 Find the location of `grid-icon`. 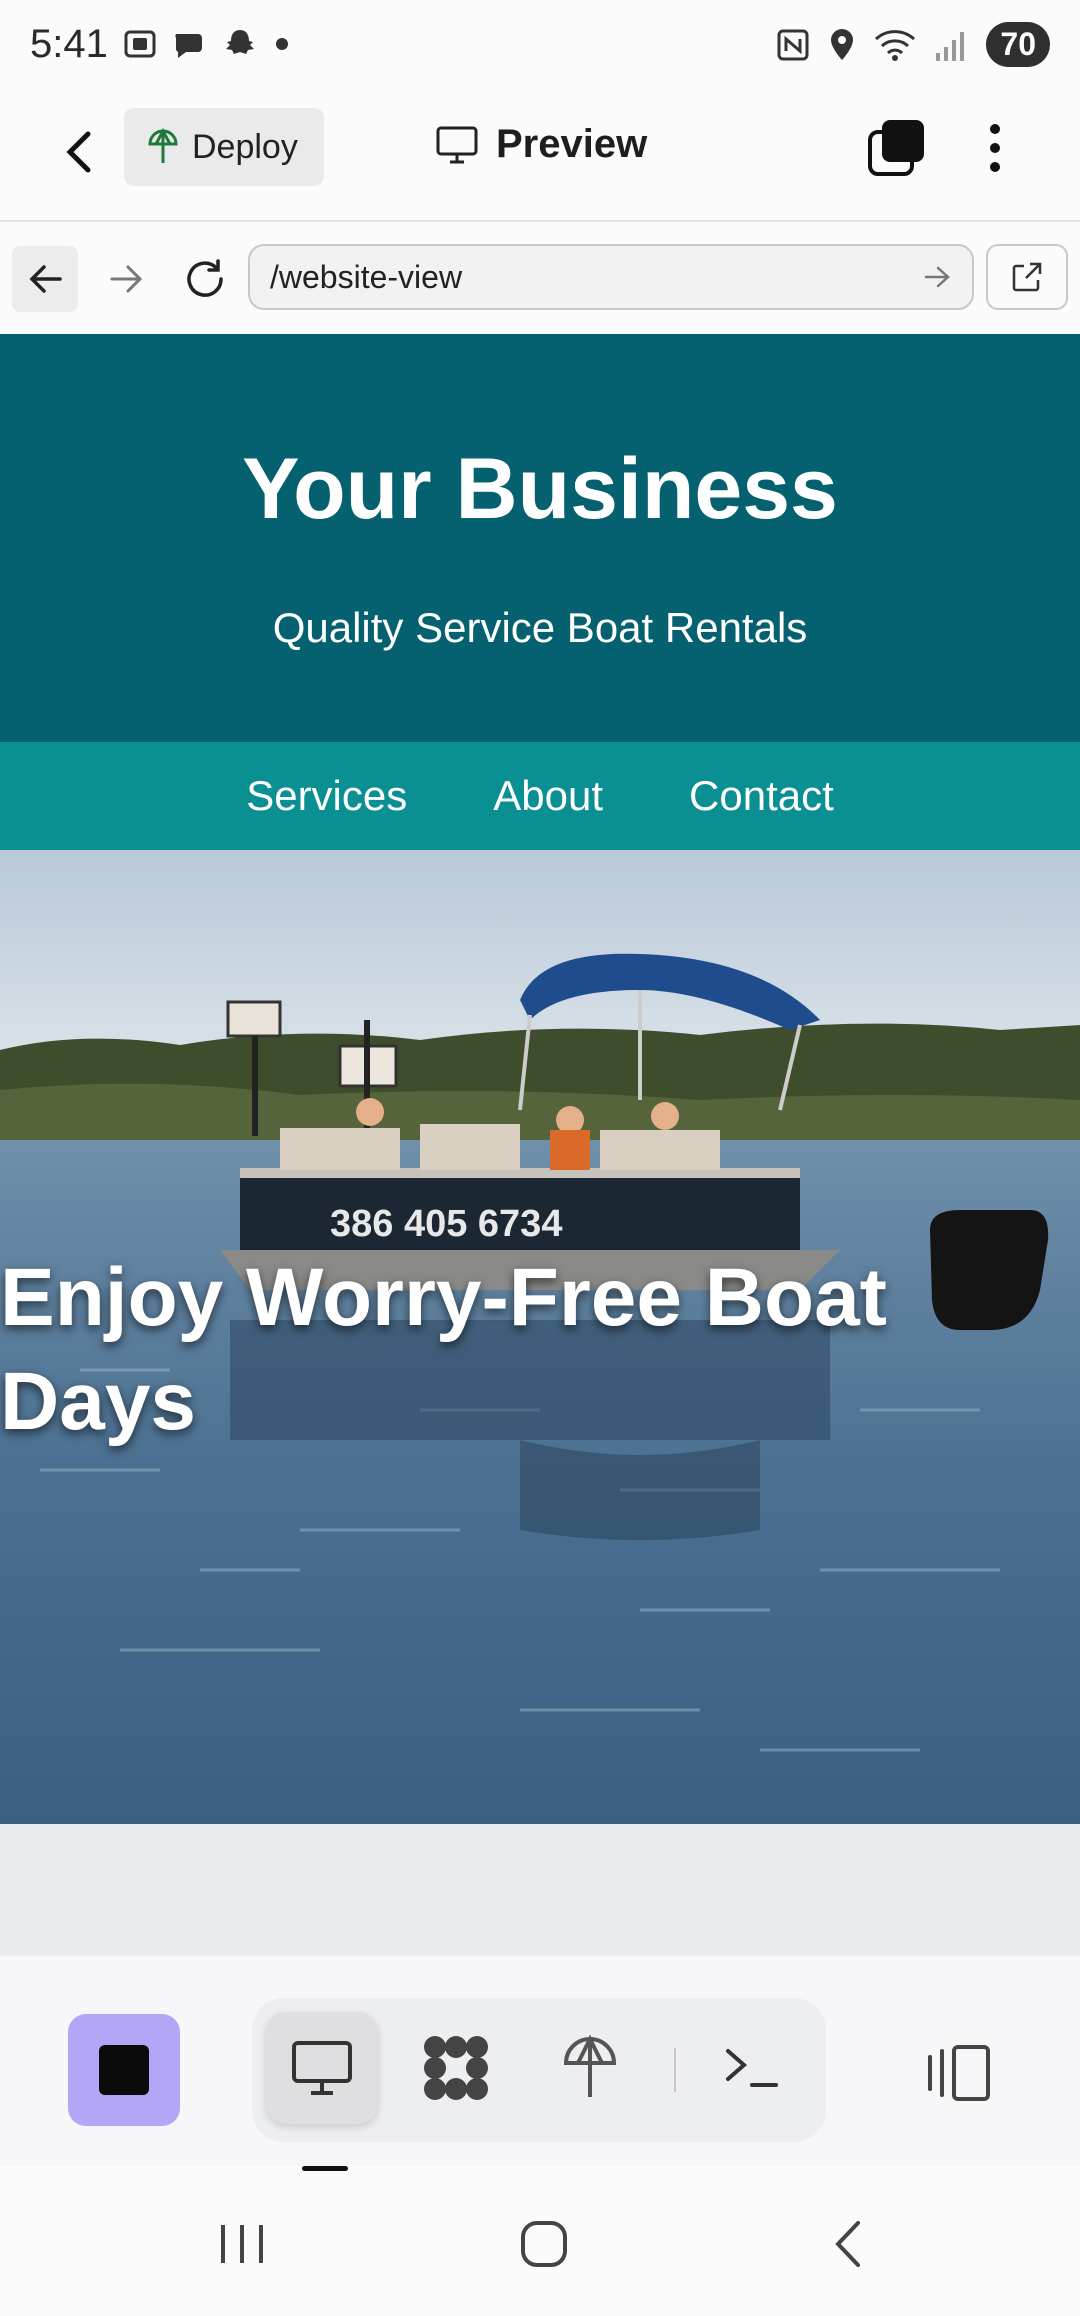

grid-icon is located at coordinates (456, 2068).